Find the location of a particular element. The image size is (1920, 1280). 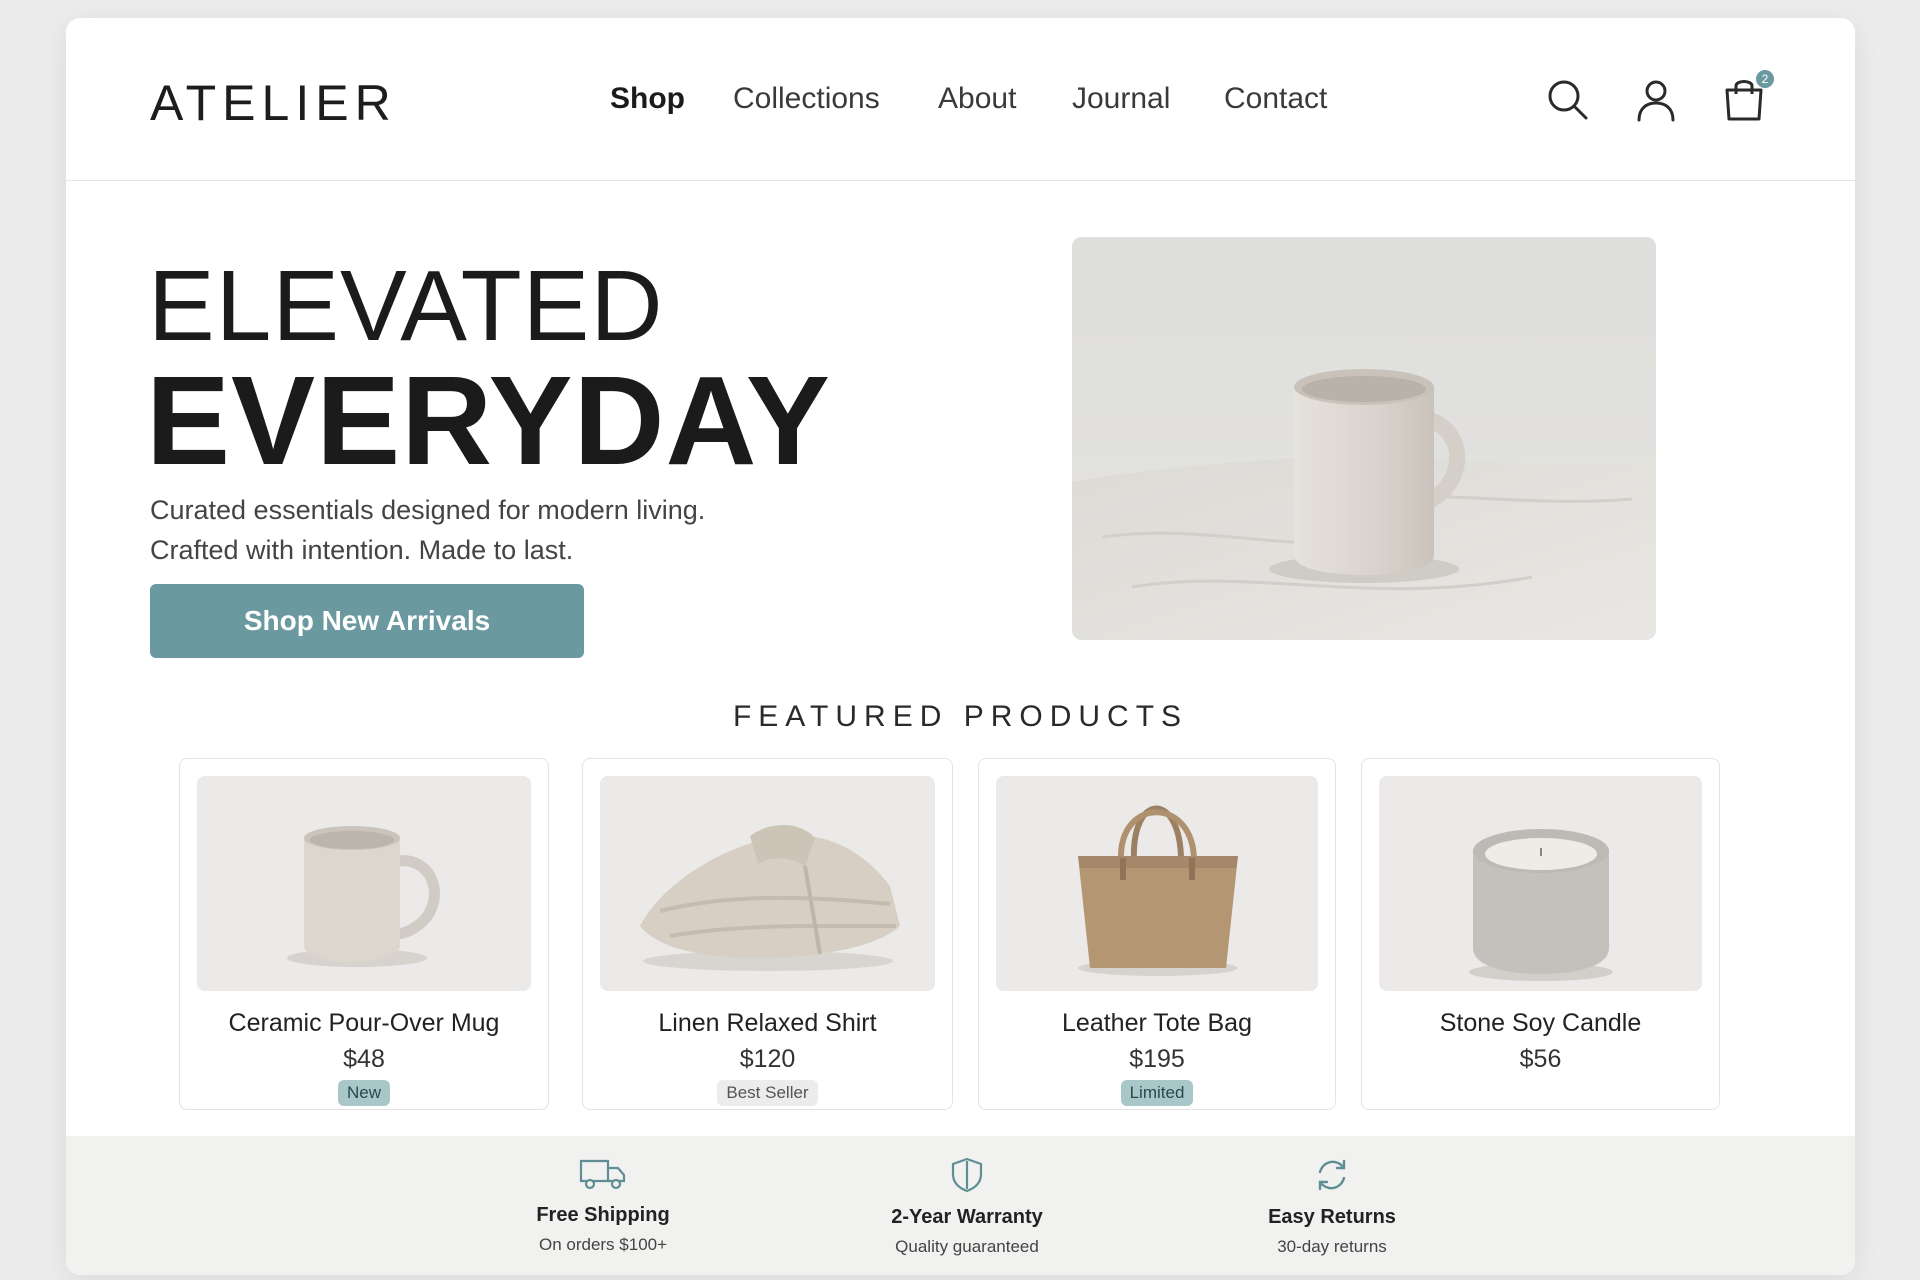

hero-mug-image is located at coordinates (1364, 438).